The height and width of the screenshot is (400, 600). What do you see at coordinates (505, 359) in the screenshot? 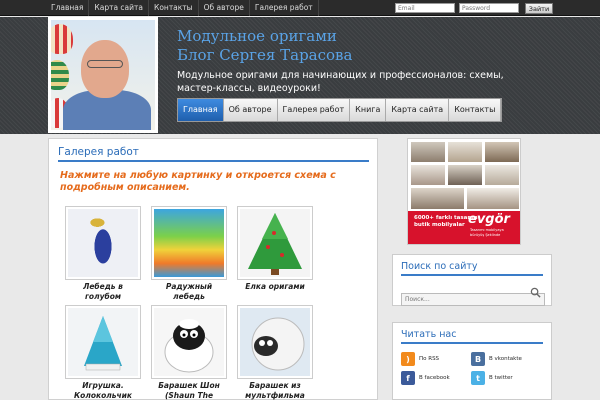
I see `vkontakte-label: В vkontakte` at bounding box center [505, 359].